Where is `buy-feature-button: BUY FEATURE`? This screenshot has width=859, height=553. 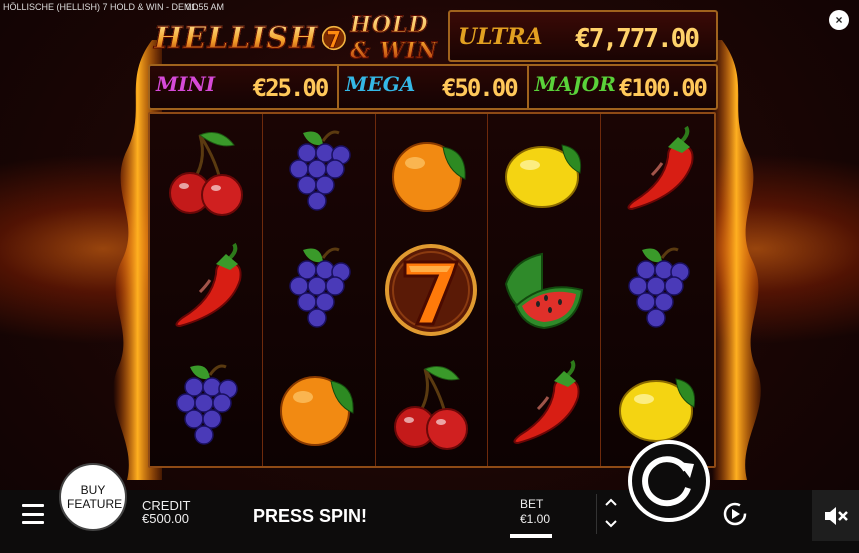
buy-feature-button: BUY FEATURE is located at coordinates (93, 497).